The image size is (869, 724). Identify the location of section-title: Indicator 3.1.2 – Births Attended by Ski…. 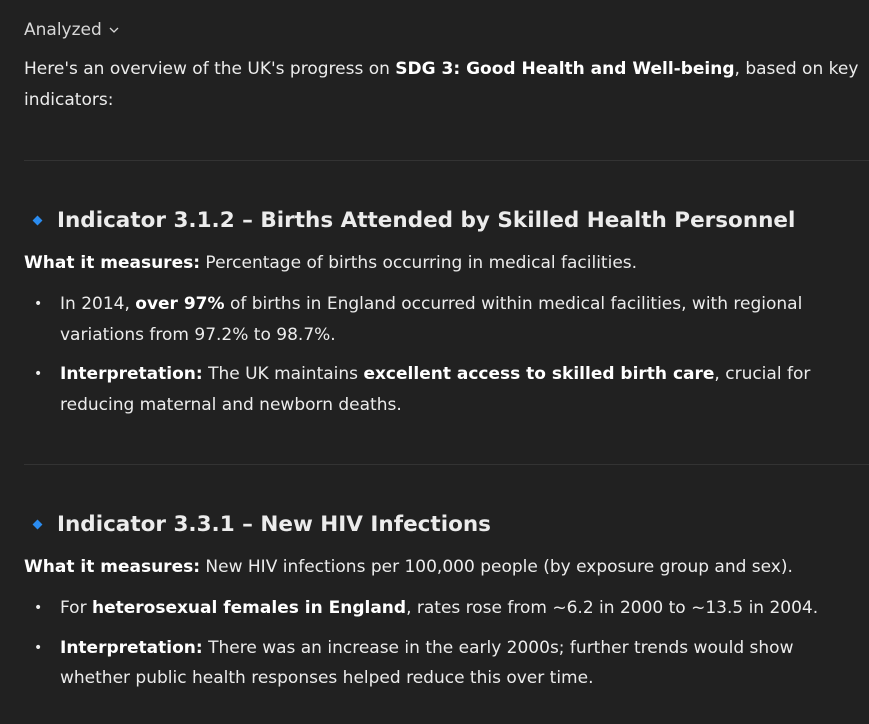
(426, 220).